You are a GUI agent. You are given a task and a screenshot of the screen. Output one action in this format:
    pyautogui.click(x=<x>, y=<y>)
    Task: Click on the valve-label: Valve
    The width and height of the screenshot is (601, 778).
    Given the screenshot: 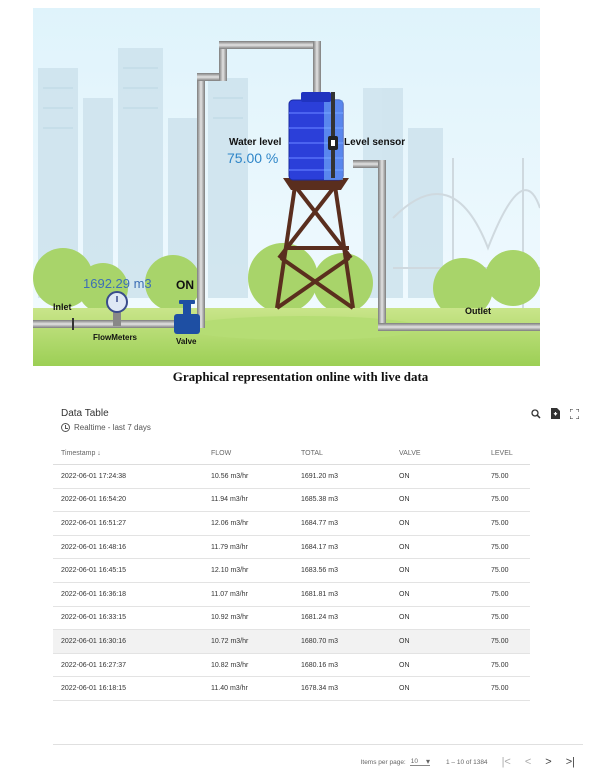 What is the action you would take?
    pyautogui.click(x=186, y=341)
    